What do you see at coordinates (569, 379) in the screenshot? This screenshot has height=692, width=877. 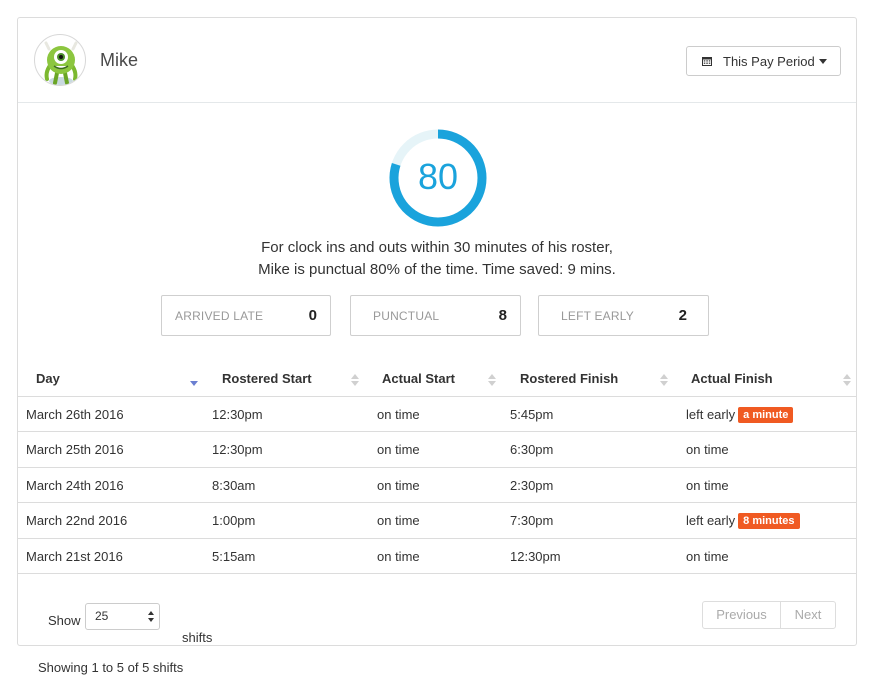 I see `column-header-rostered-finish: Rostered Finish` at bounding box center [569, 379].